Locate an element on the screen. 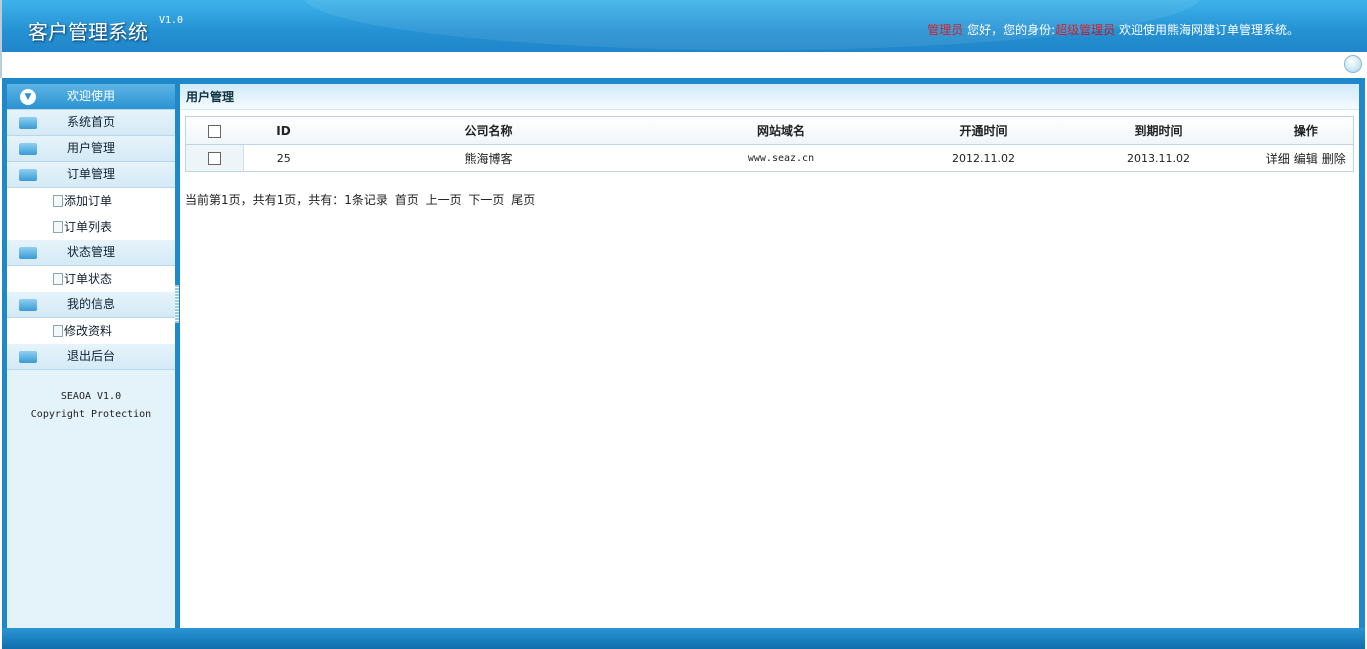 Image resolution: width=1367 pixels, height=649 pixels. column-header-actions: 操作 is located at coordinates (1306, 130).